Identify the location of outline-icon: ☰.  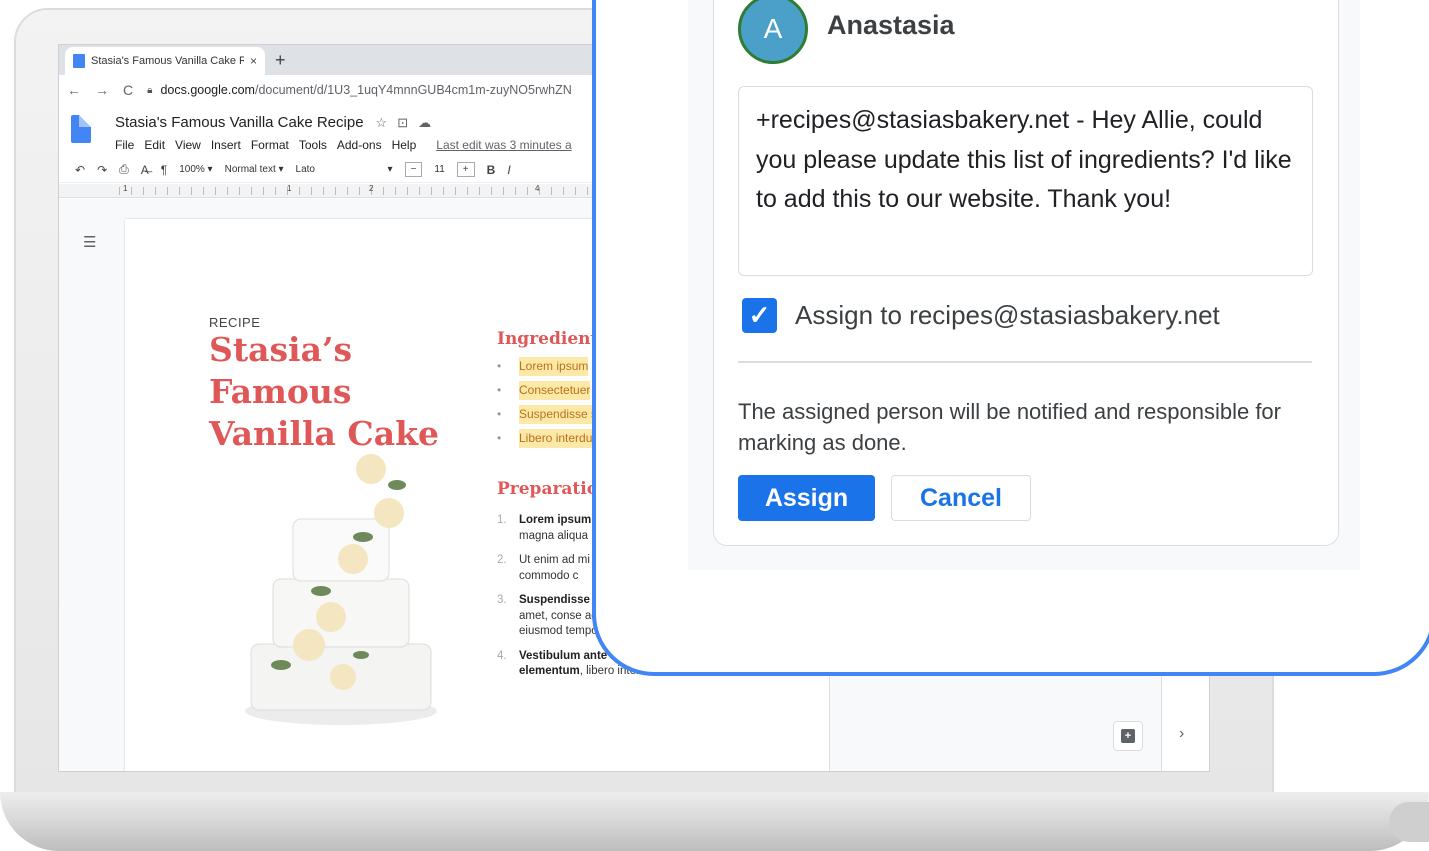
(89, 242).